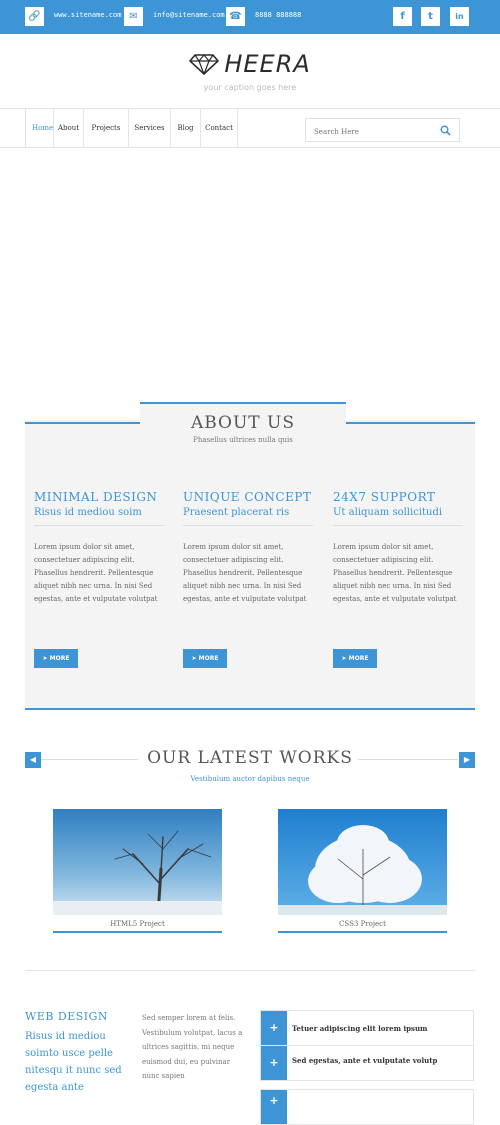 The height and width of the screenshot is (1125, 500). Describe the element at coordinates (243, 423) in the screenshot. I see `about-title: ABOUT US` at that location.